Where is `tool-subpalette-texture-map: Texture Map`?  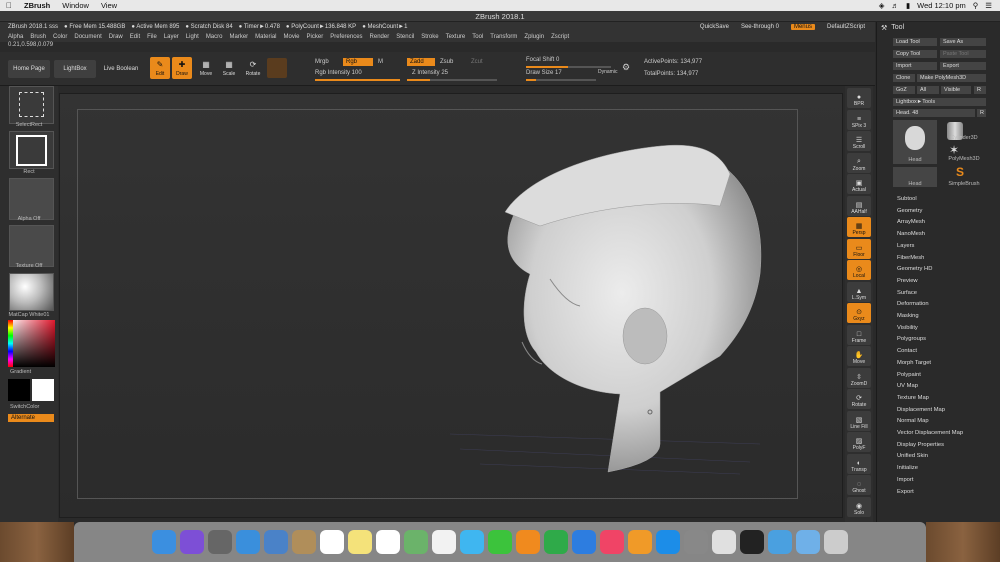 tool-subpalette-texture-map: Texture Map is located at coordinates (913, 398).